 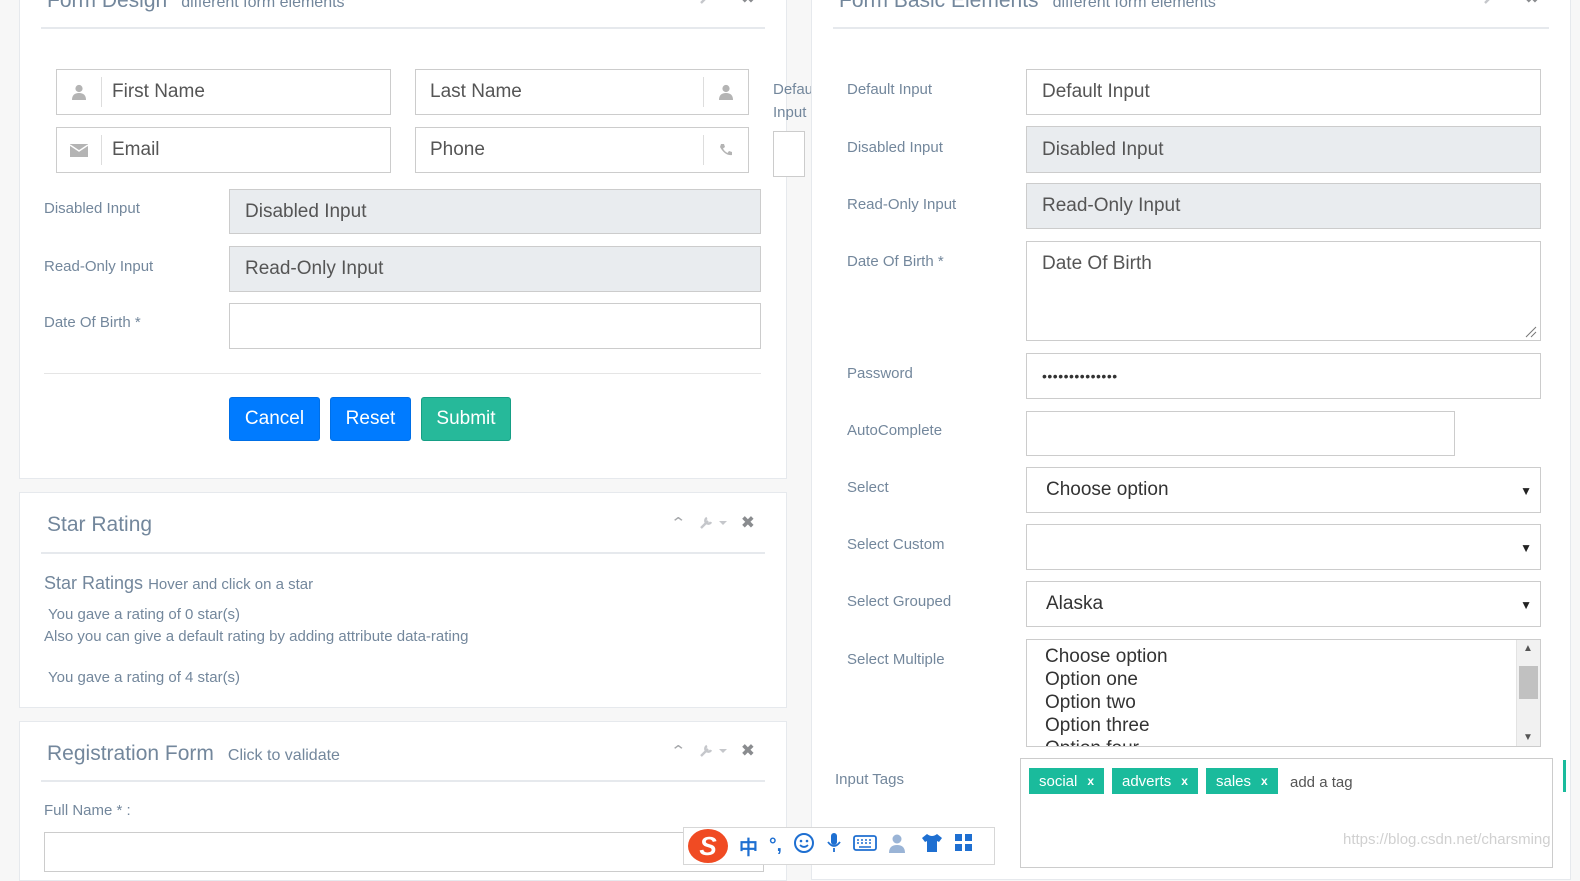 What do you see at coordinates (99, 266) in the screenshot?
I see `readonly-input-label: Read-Only Input` at bounding box center [99, 266].